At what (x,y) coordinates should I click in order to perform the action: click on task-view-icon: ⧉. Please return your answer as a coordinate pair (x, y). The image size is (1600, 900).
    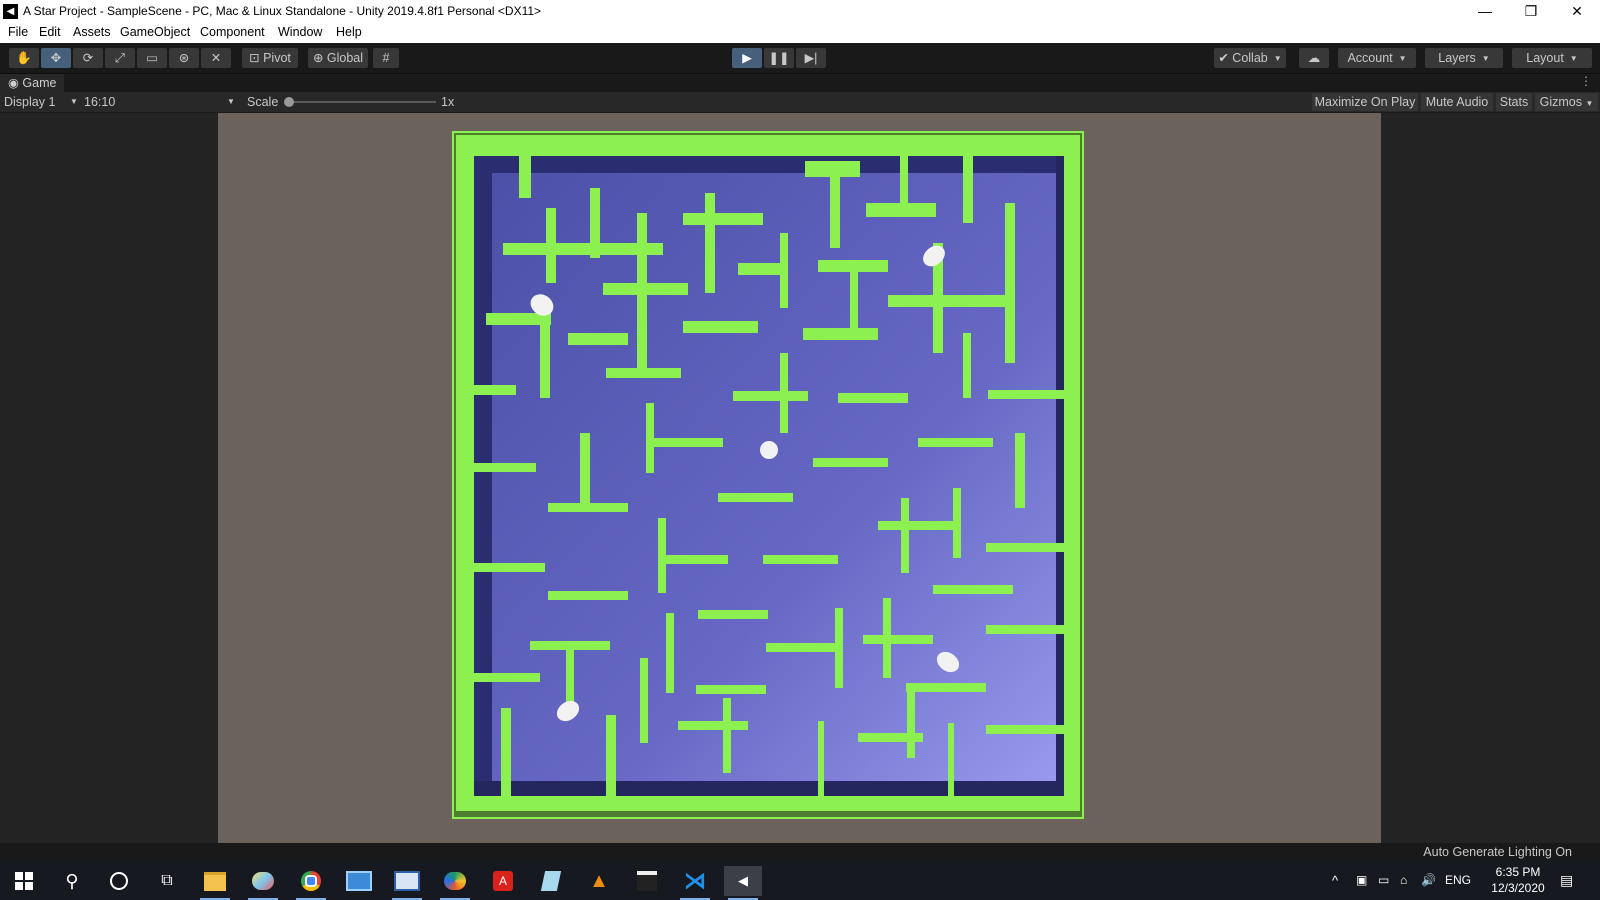
    Looking at the image, I should click on (167, 881).